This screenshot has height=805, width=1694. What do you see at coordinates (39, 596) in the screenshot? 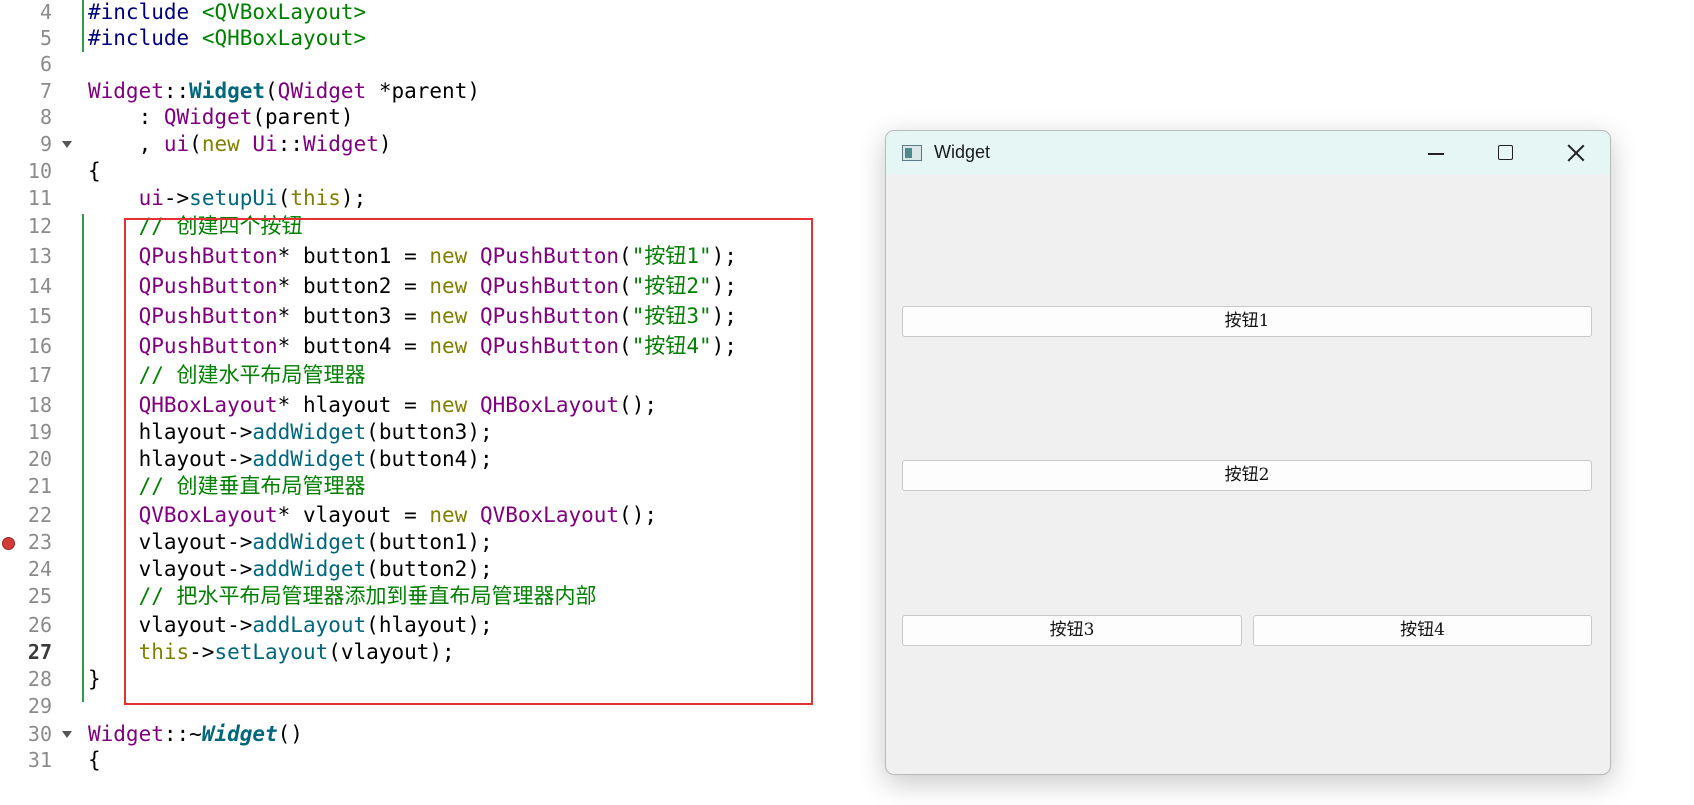
I see `line-number: 25` at bounding box center [39, 596].